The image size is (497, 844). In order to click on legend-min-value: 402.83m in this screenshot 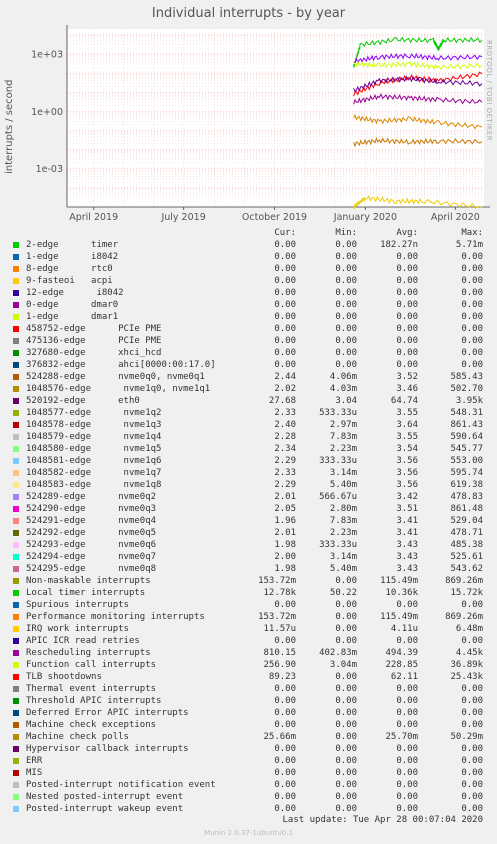, I will do `click(338, 653)`.